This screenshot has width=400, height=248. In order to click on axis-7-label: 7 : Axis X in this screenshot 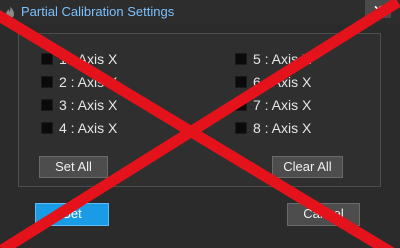, I will do `click(282, 105)`.